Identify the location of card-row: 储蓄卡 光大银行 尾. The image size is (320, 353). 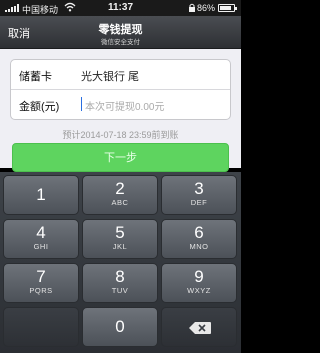
(120, 75).